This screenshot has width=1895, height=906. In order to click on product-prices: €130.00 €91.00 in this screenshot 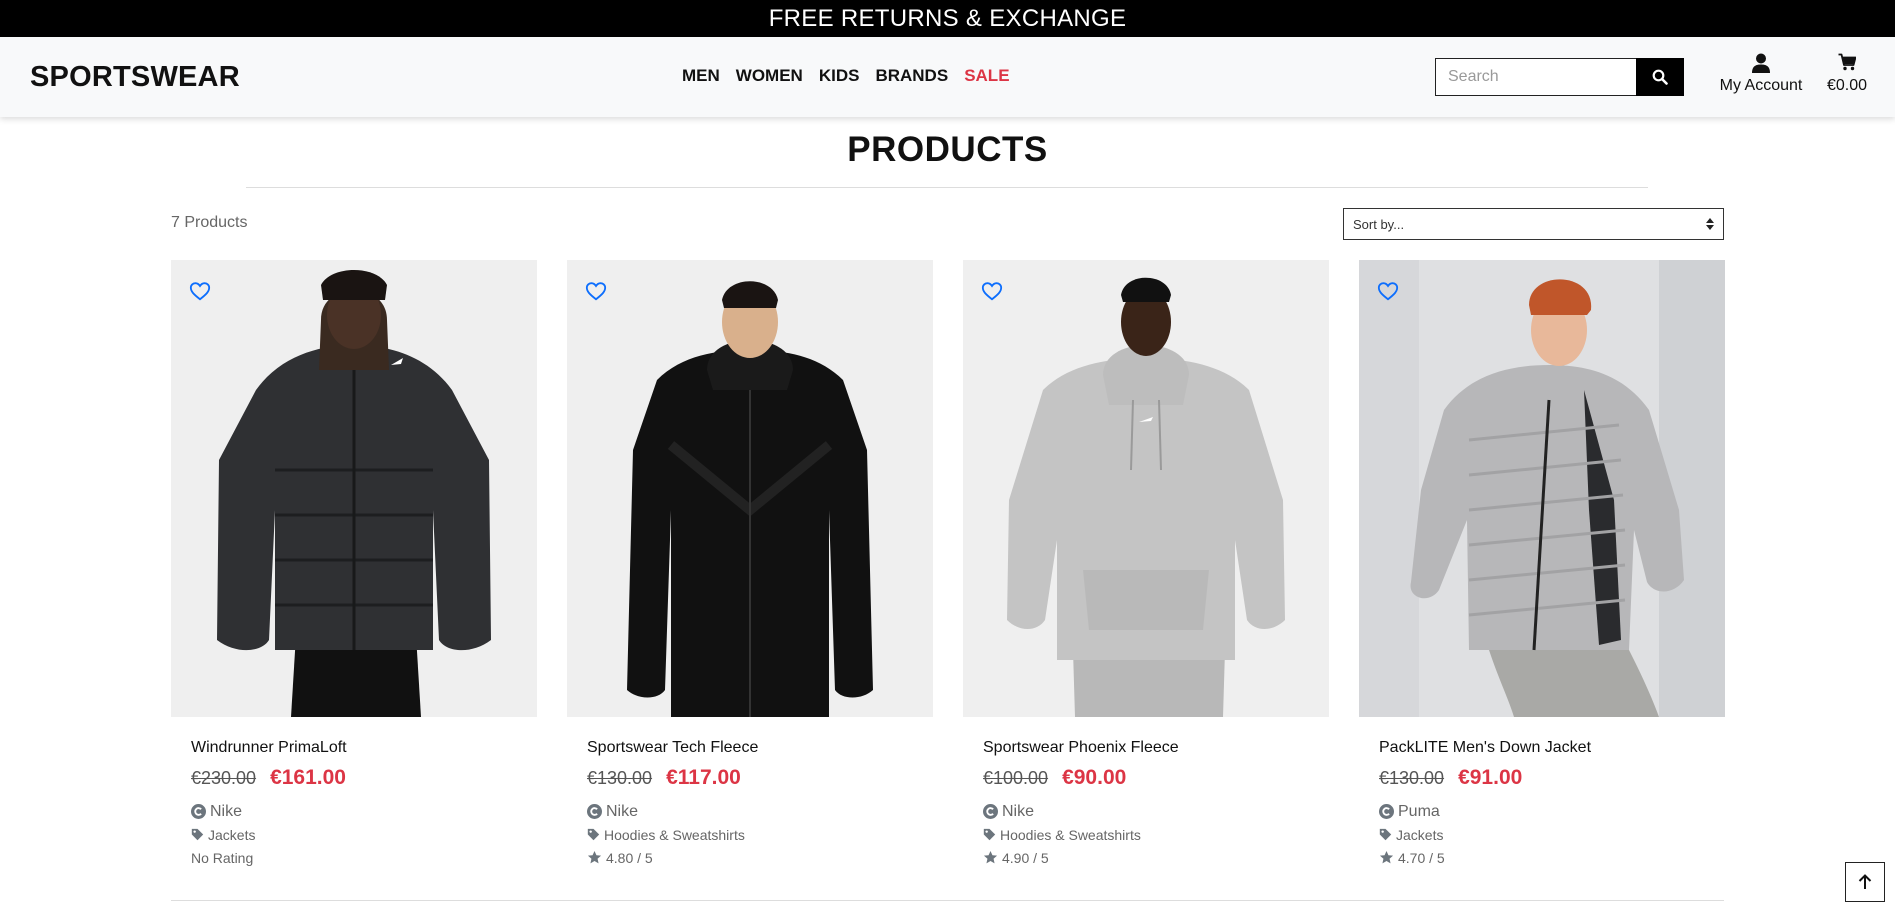, I will do `click(1542, 778)`.